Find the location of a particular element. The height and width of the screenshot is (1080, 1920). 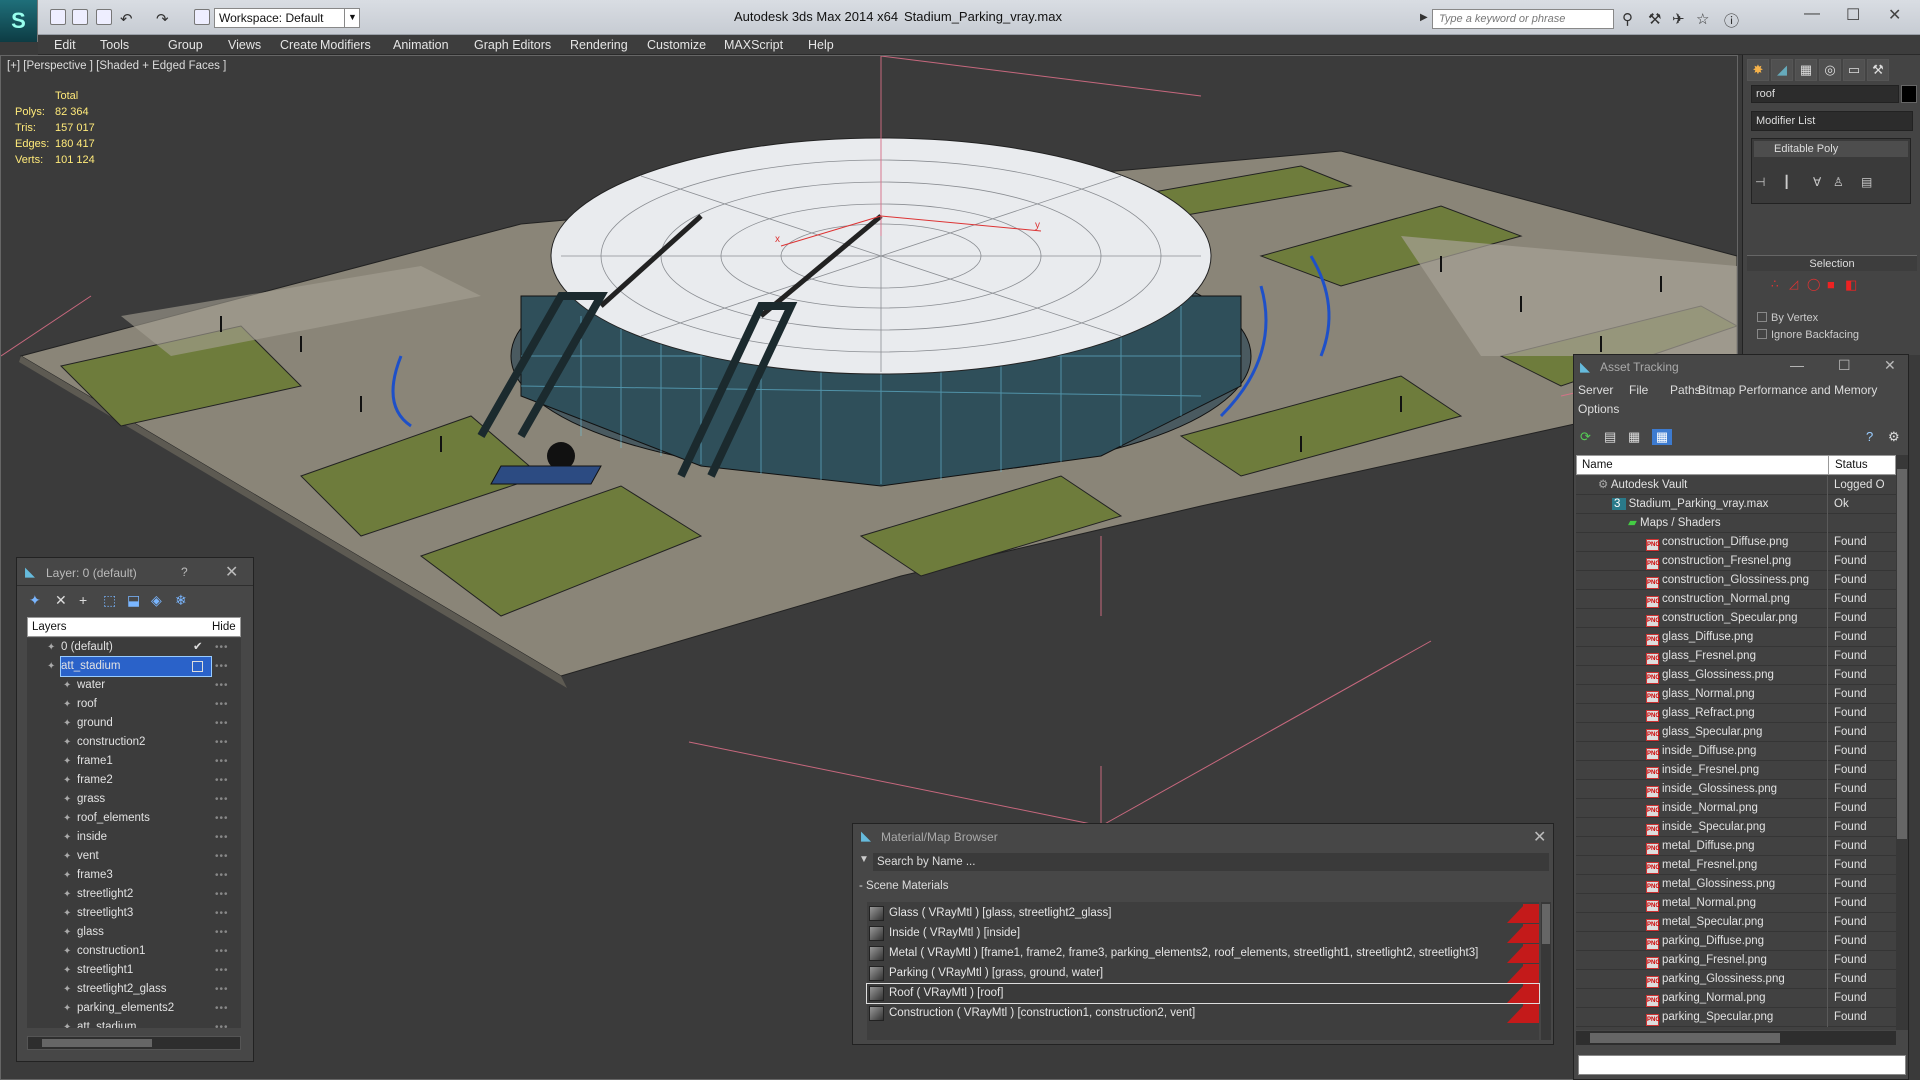

open-file-icon is located at coordinates (80, 17).